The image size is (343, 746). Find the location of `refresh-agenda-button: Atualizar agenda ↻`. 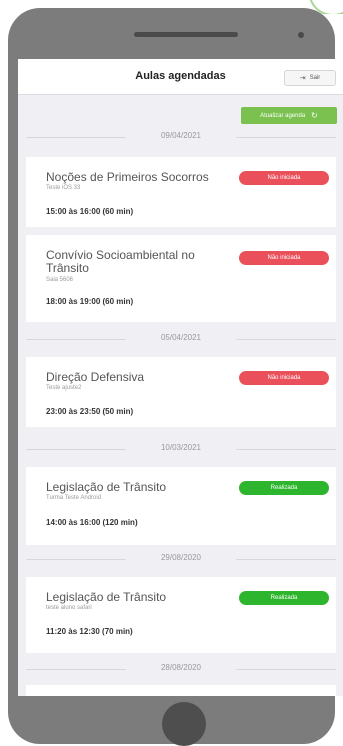

refresh-agenda-button: Atualizar agenda ↻ is located at coordinates (289, 115).